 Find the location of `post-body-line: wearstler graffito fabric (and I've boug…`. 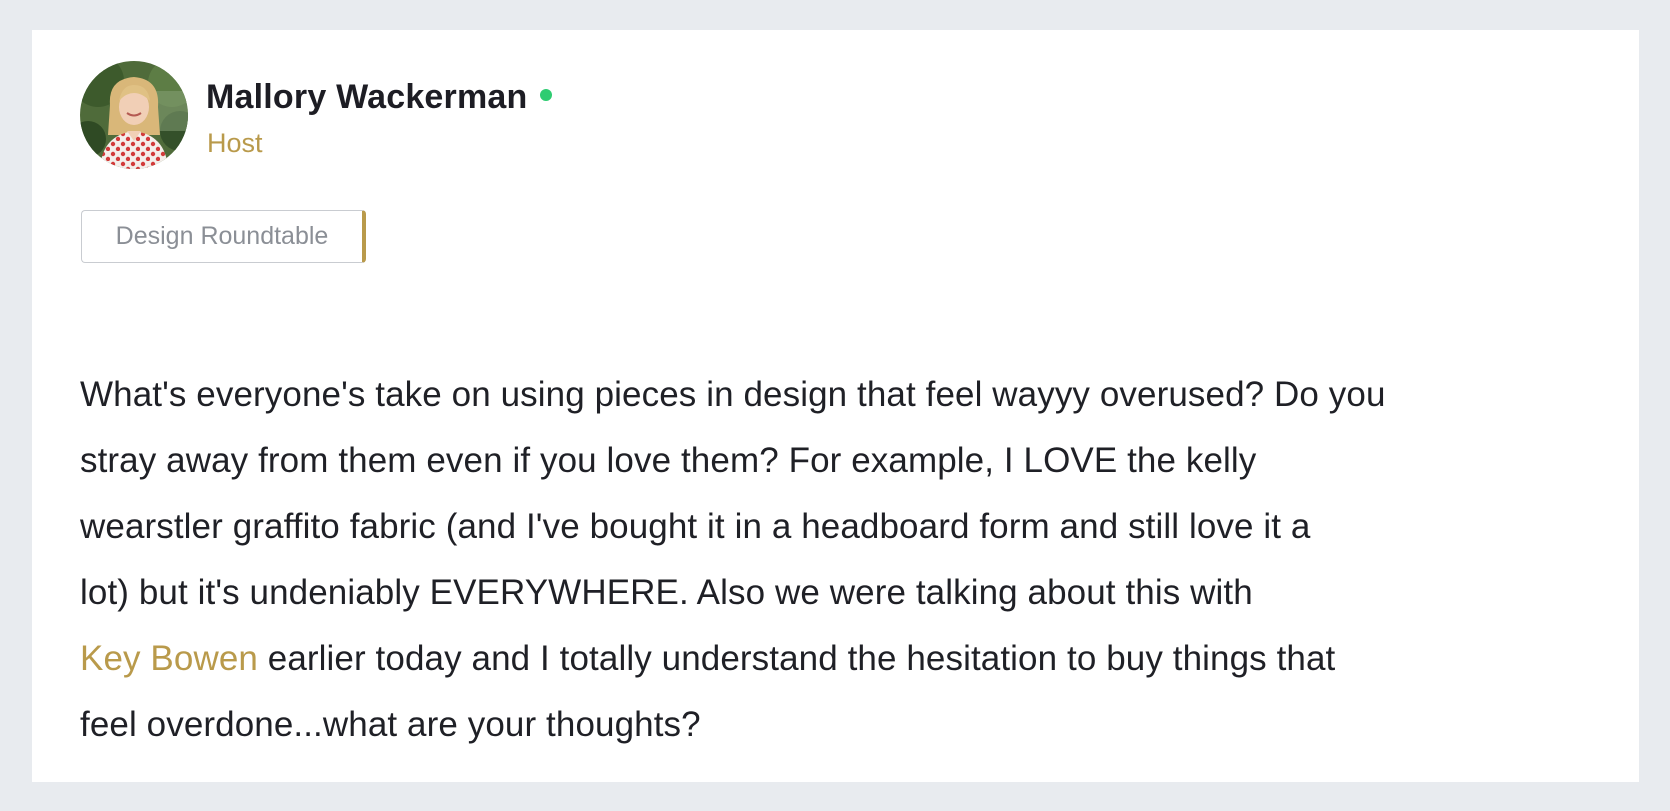

post-body-line: wearstler graffito fabric (and I've boug… is located at coordinates (695, 526).